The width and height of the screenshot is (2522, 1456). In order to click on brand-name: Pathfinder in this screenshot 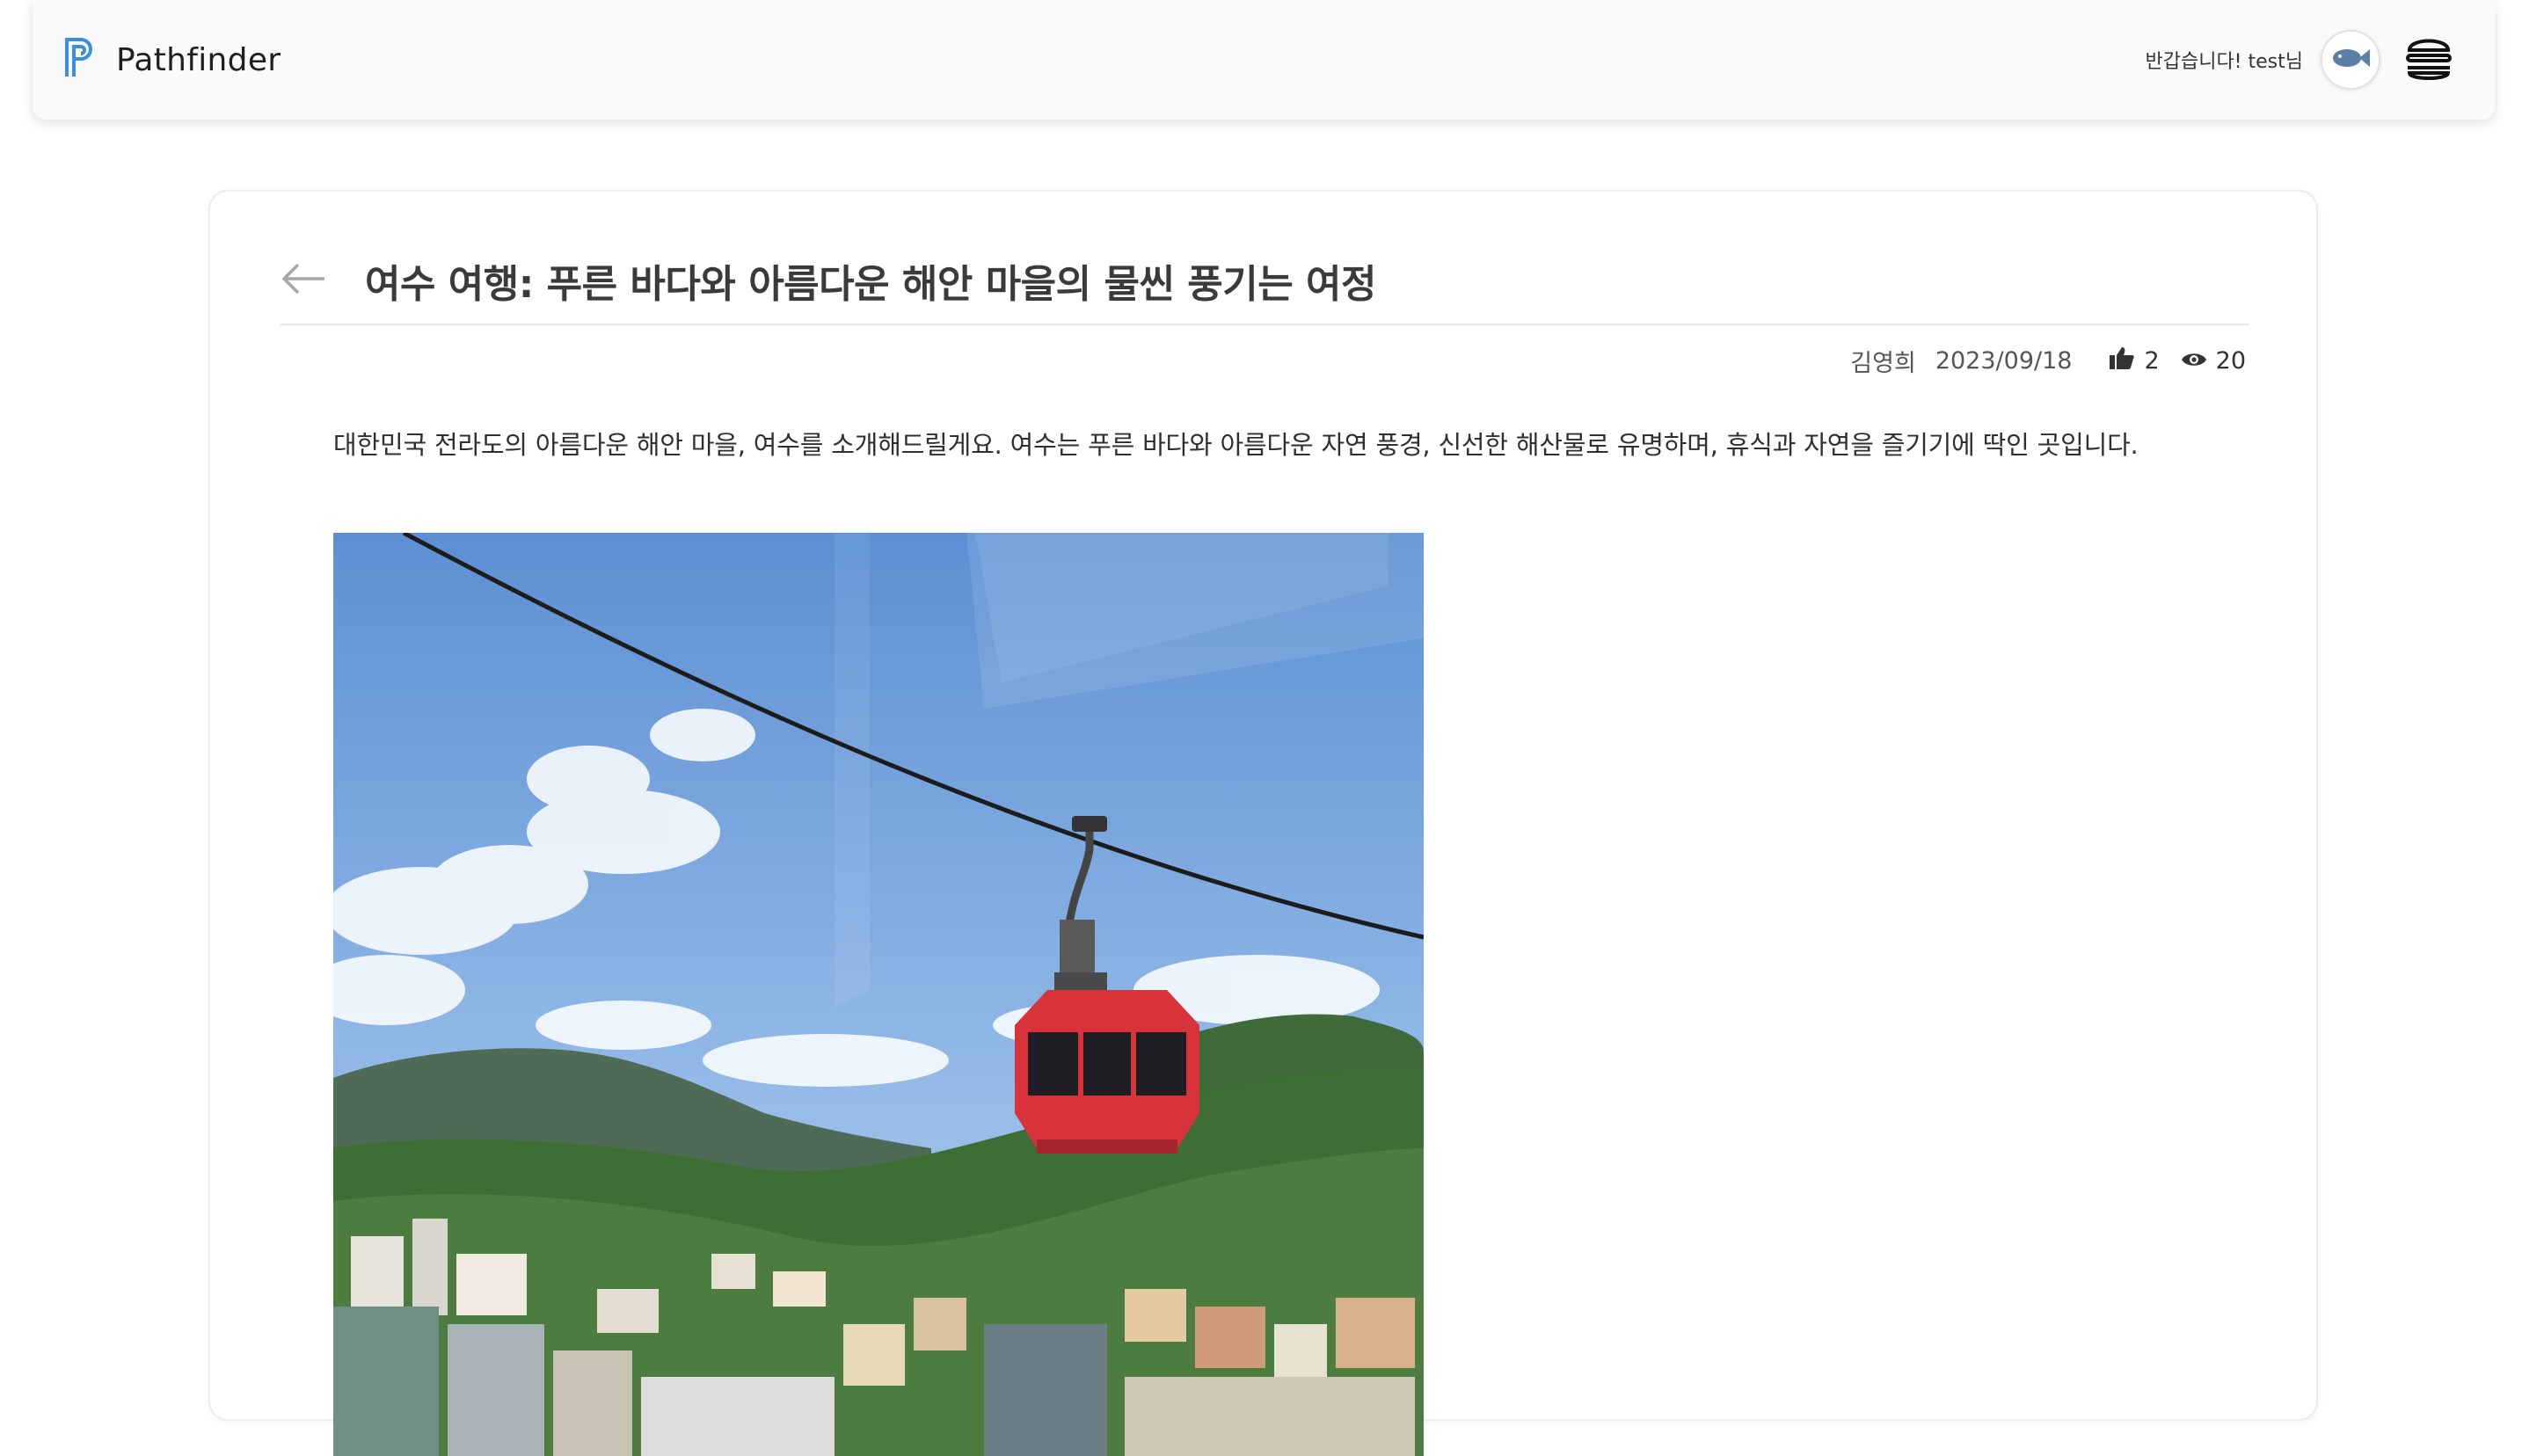, I will do `click(198, 59)`.